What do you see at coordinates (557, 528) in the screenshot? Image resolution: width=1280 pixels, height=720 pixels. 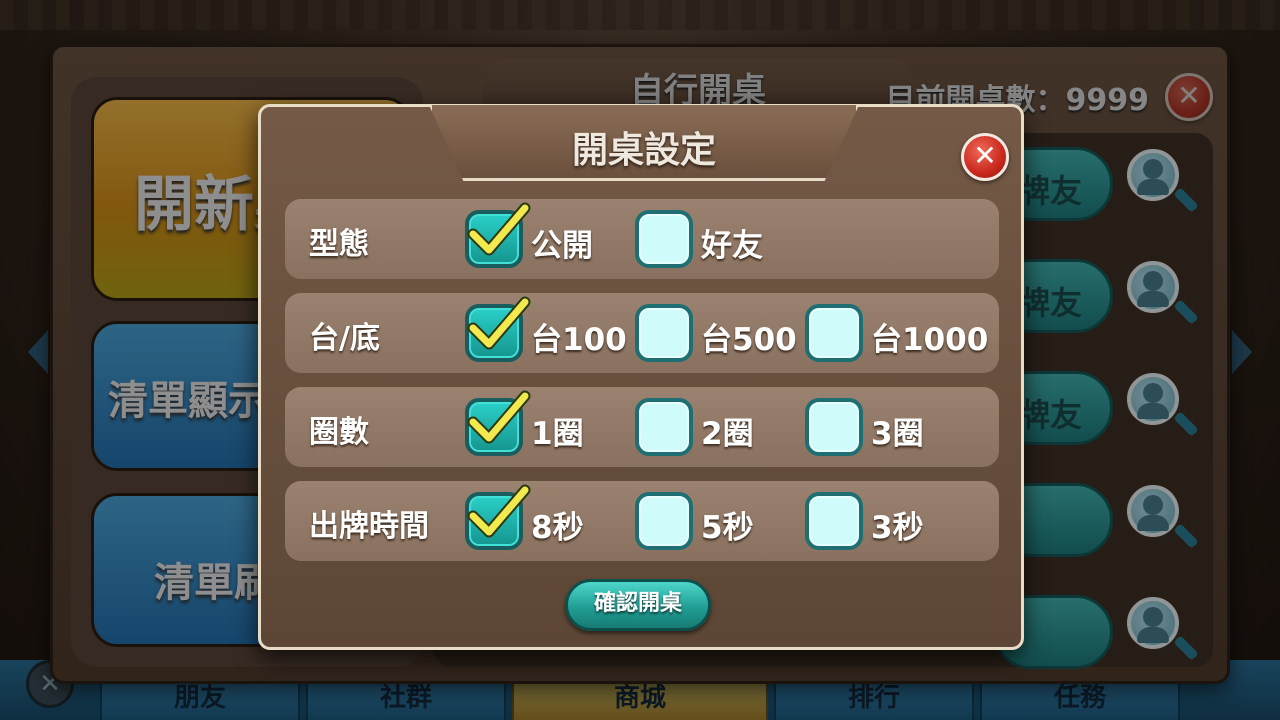 I see `option-label: 8秒` at bounding box center [557, 528].